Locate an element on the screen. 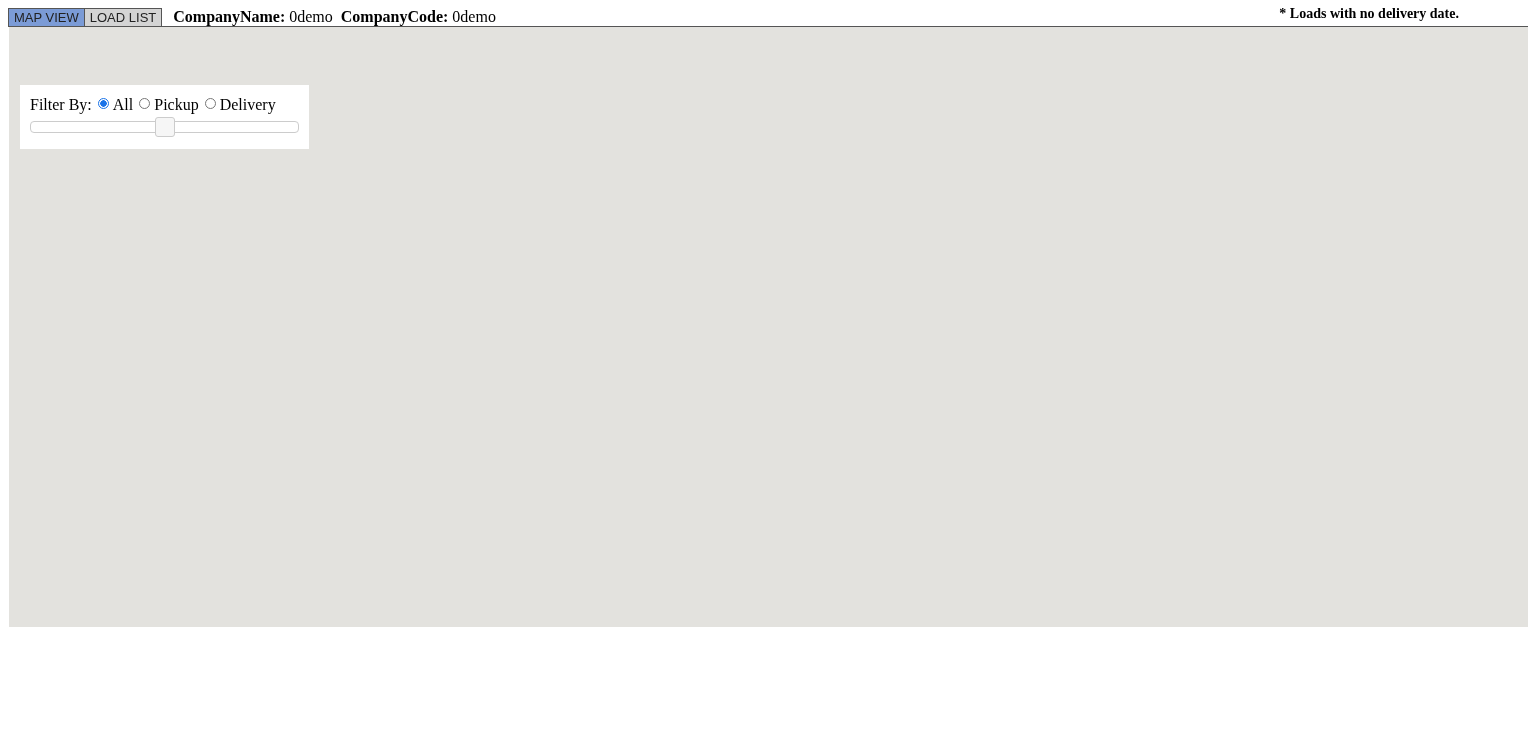  radio-button is located at coordinates (103, 103).